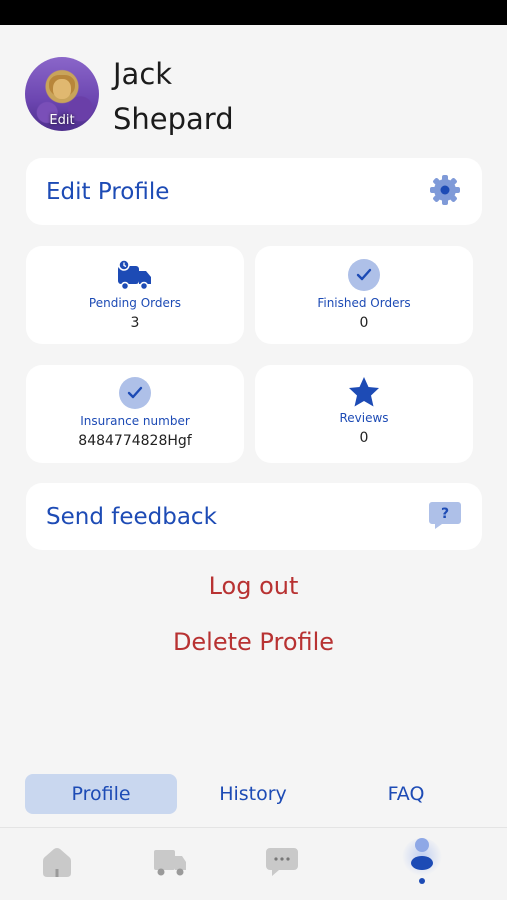 The width and height of the screenshot is (507, 900). Describe the element at coordinates (254, 191) in the screenshot. I see `edit-profile-button: Edit Profile` at that location.